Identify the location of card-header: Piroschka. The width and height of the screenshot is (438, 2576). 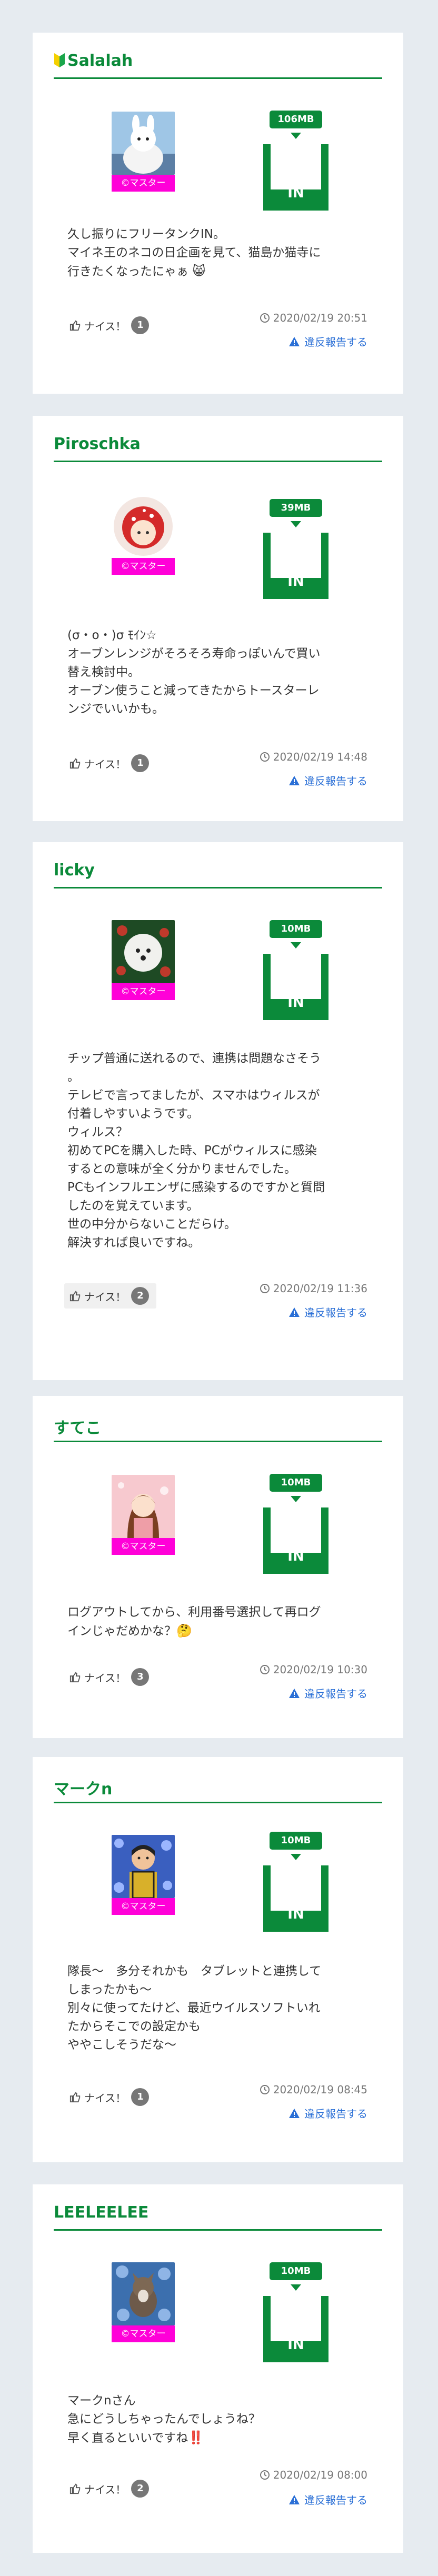
(218, 447).